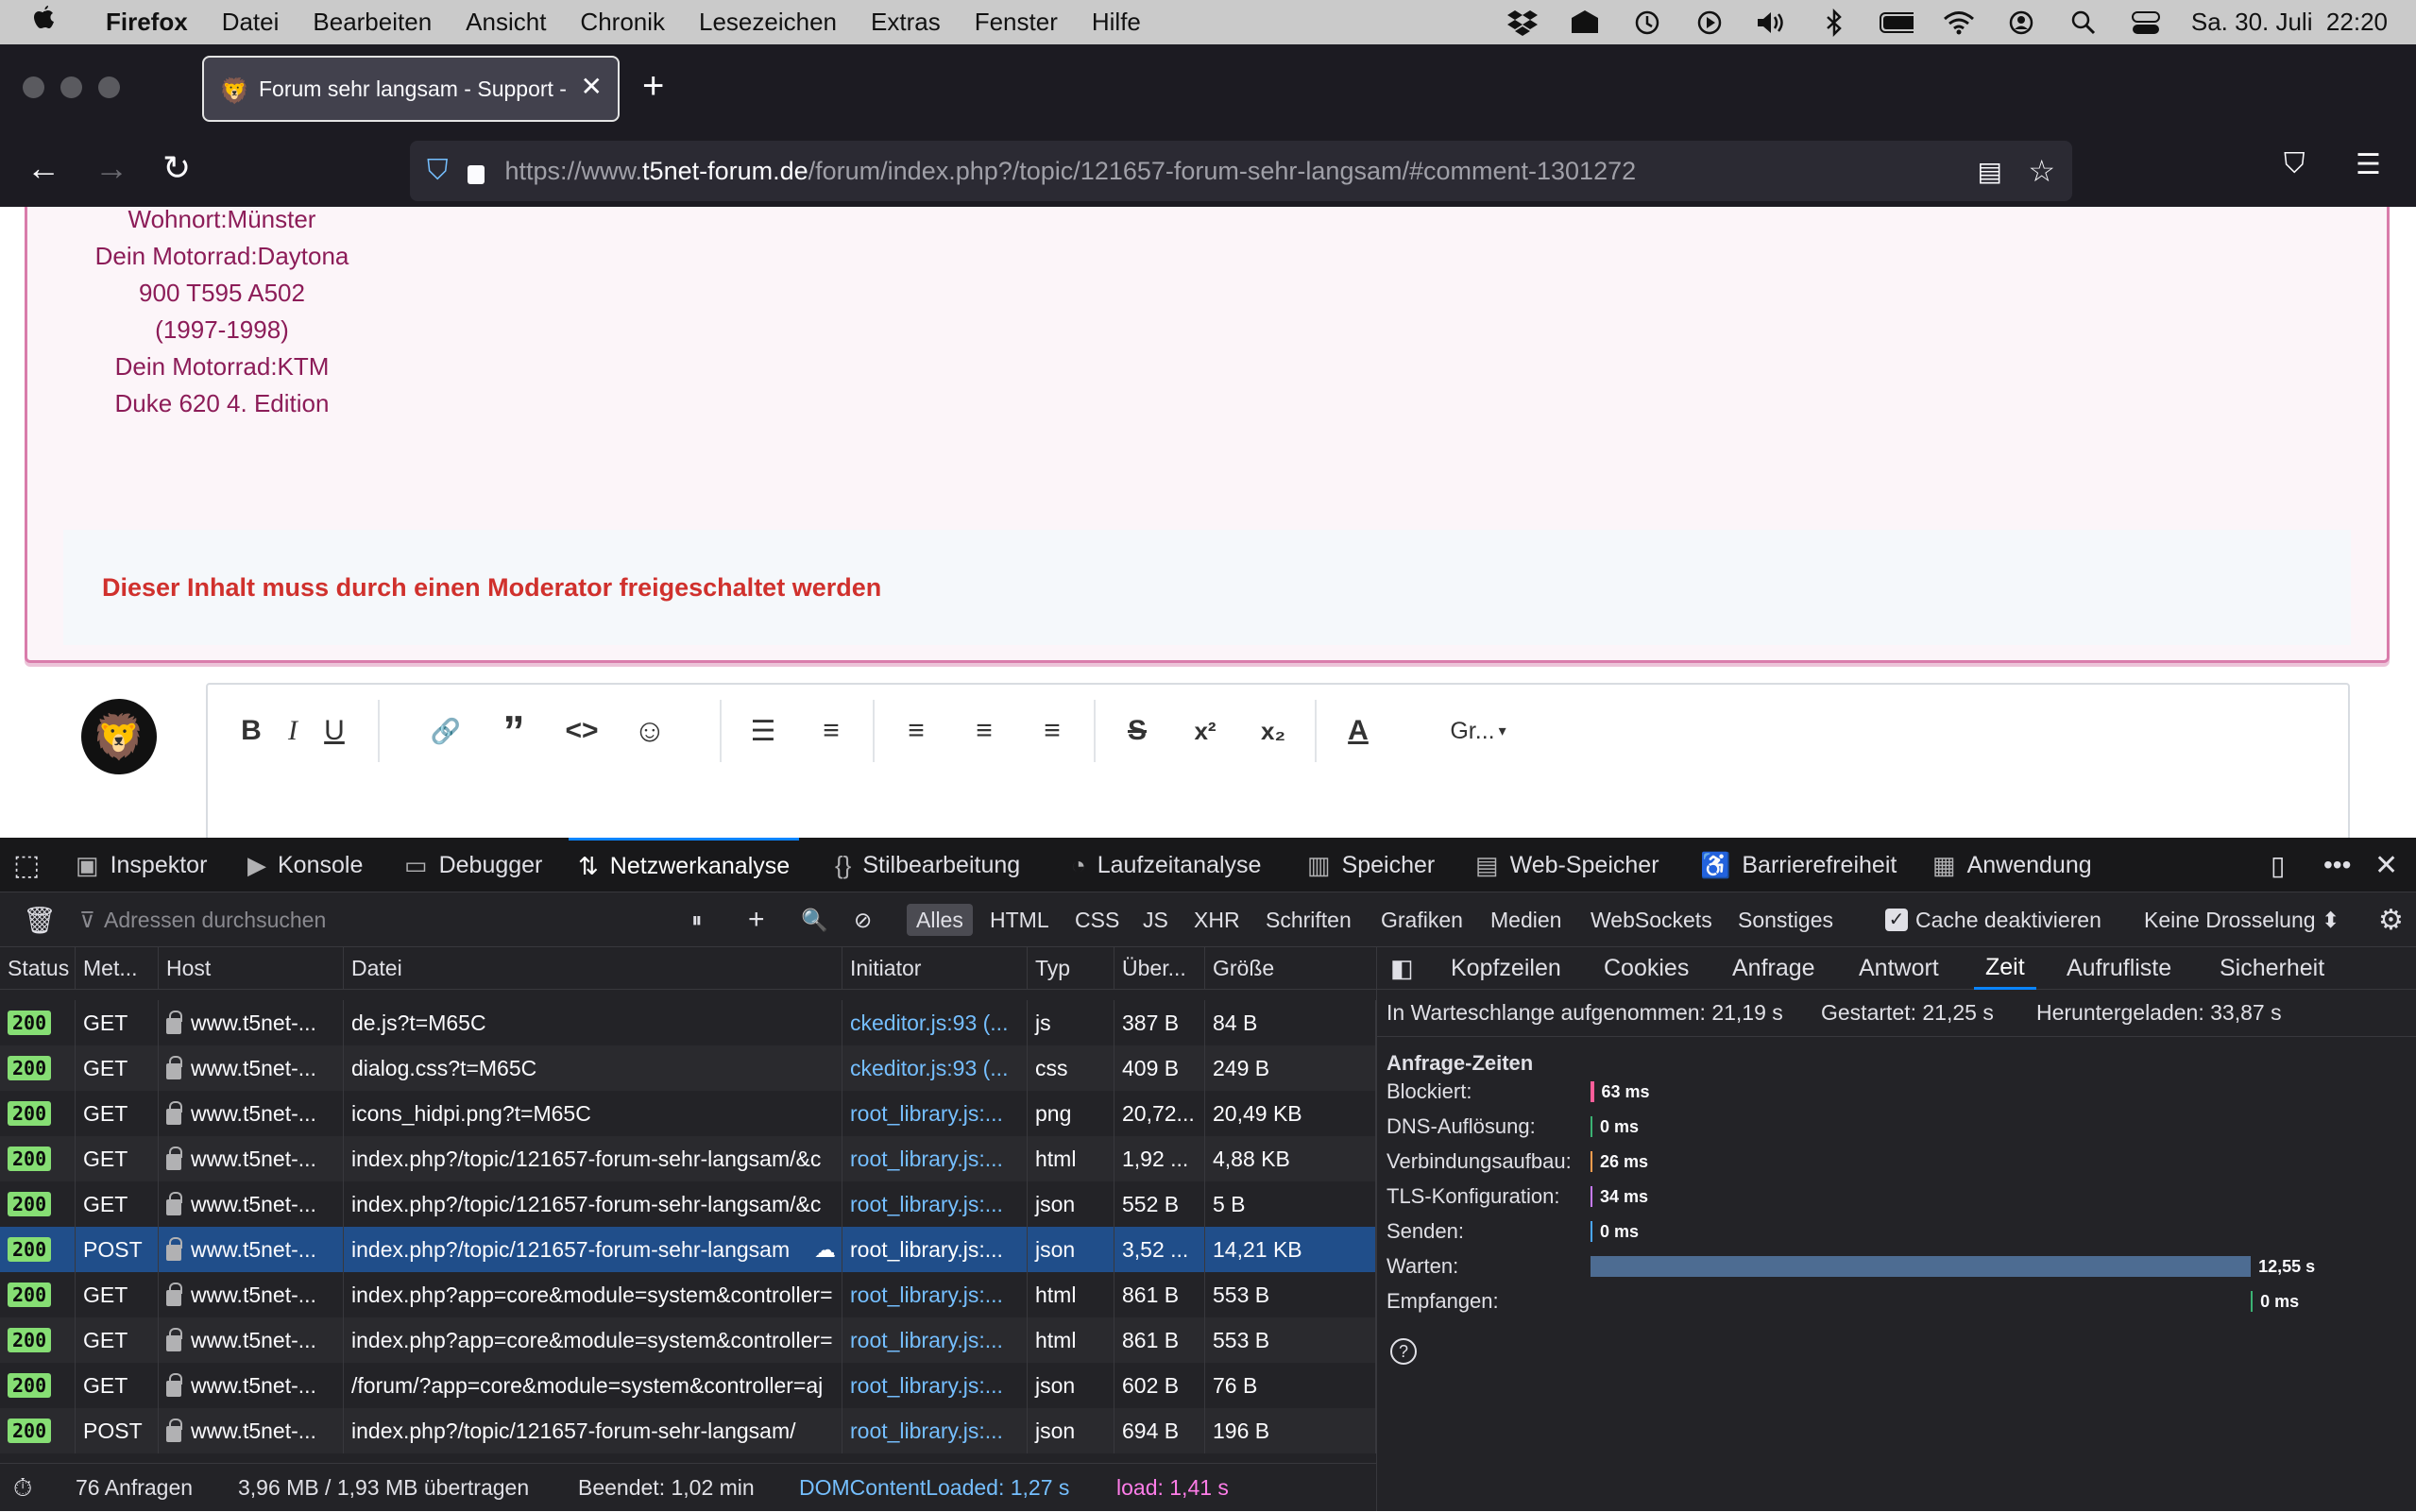 The height and width of the screenshot is (1512, 2416). I want to click on avatar: 🦁, so click(119, 737).